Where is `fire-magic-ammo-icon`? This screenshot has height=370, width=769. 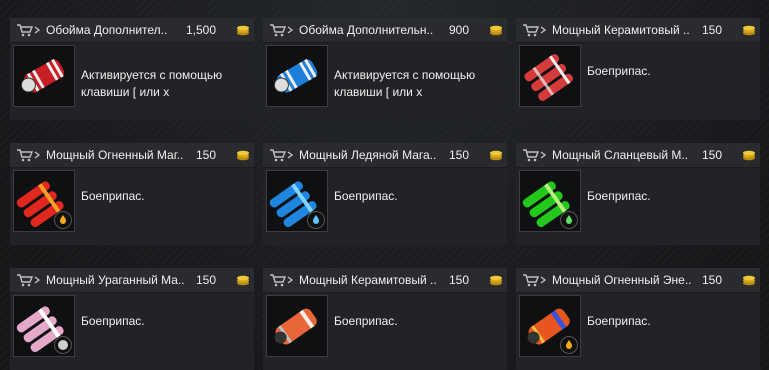
fire-magic-ammo-icon is located at coordinates (44, 201).